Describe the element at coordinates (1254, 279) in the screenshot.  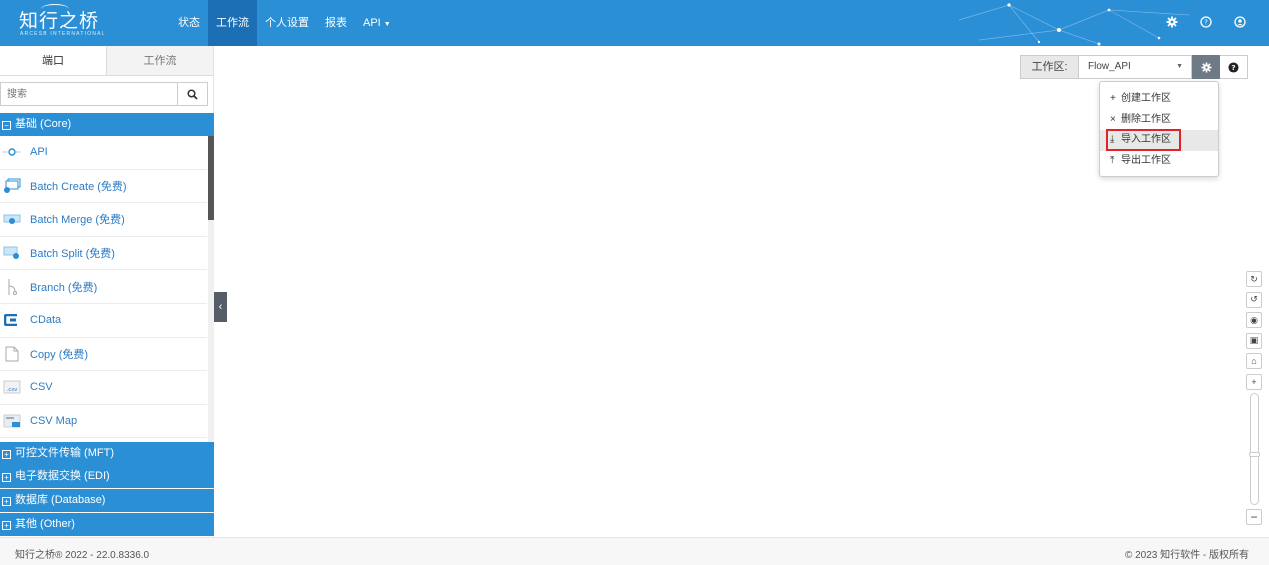
I see `redo-icon: ↻` at that location.